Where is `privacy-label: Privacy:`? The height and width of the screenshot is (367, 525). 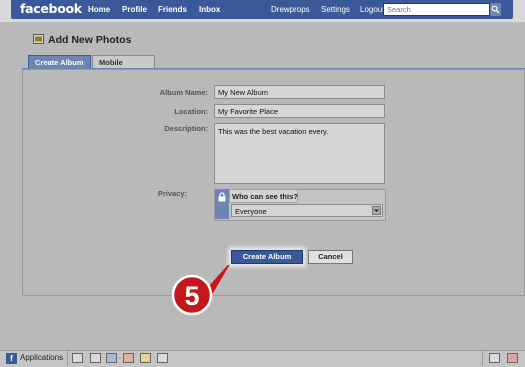
privacy-label: Privacy: is located at coordinates (172, 193).